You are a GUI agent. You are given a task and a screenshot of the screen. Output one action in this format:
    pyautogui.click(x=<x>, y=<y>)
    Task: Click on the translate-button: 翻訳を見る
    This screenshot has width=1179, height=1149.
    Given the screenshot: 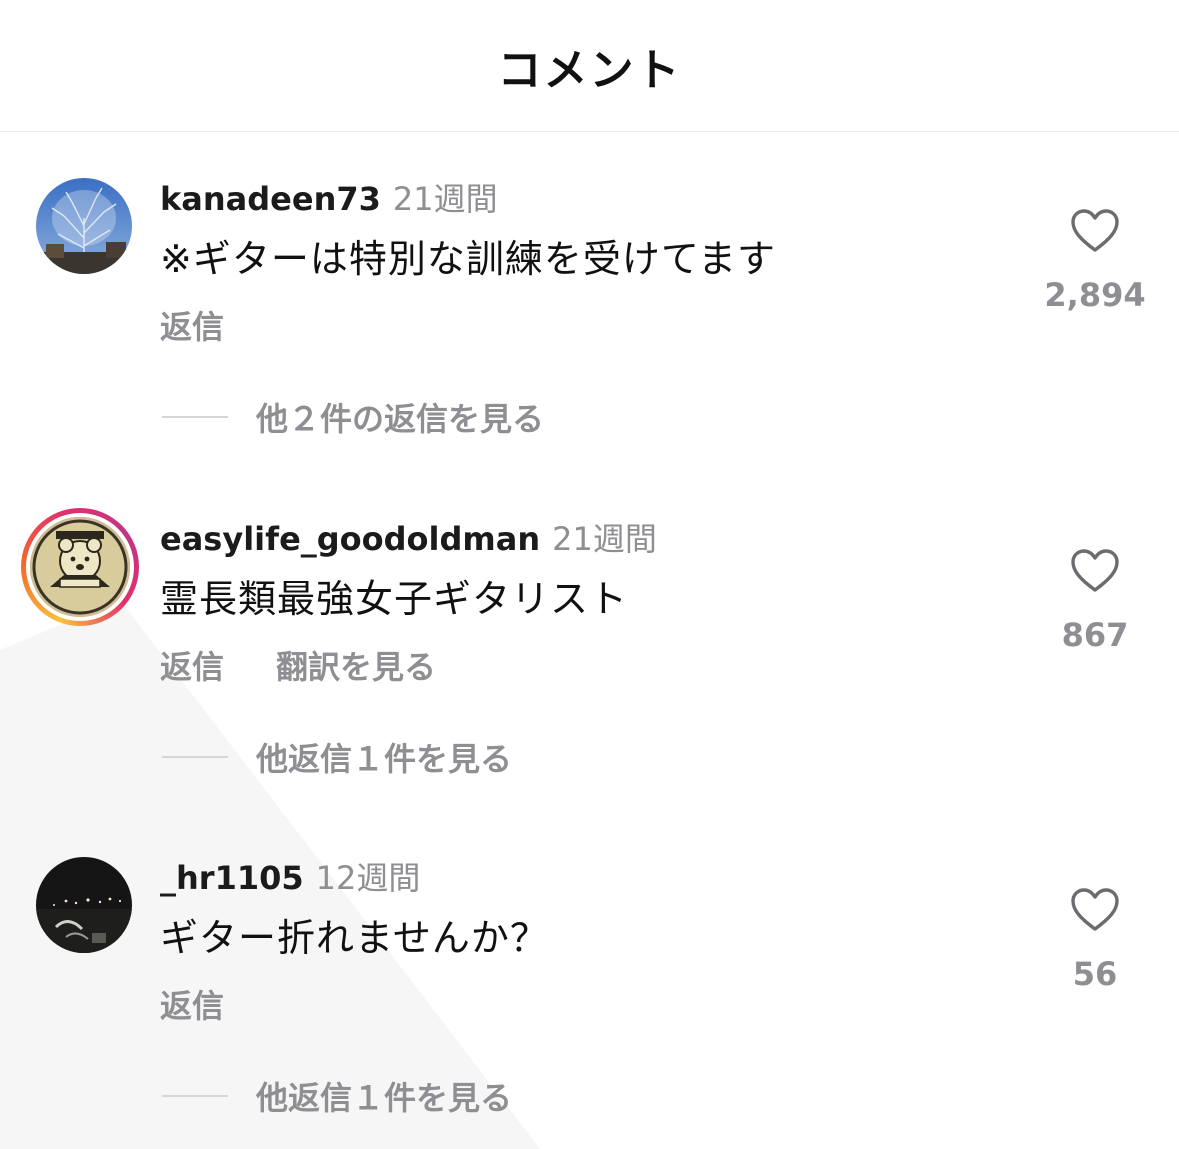 What is the action you would take?
    pyautogui.click(x=356, y=667)
    